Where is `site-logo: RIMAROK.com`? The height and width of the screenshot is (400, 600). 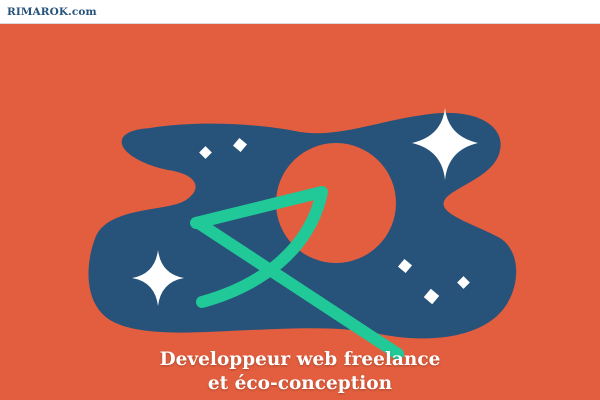
site-logo: RIMAROK.com is located at coordinates (52, 12).